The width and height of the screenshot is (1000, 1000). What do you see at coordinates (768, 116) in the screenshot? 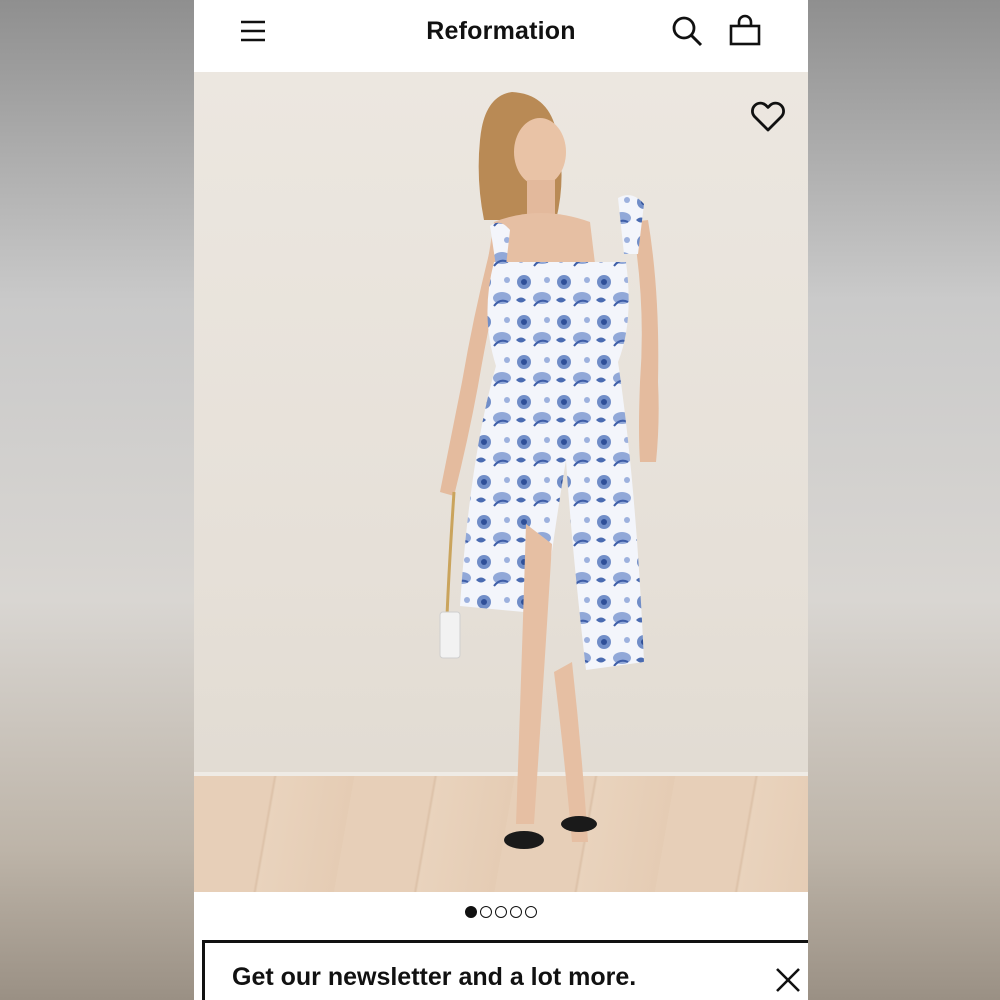
I see `heart-outline-icon` at bounding box center [768, 116].